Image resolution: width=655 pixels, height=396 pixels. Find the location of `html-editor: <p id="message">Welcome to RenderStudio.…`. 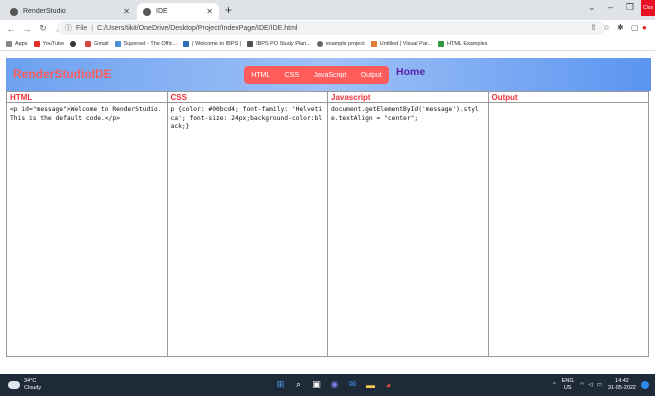

html-editor: <p id="message">Welcome to RenderStudio.… is located at coordinates (87, 114).